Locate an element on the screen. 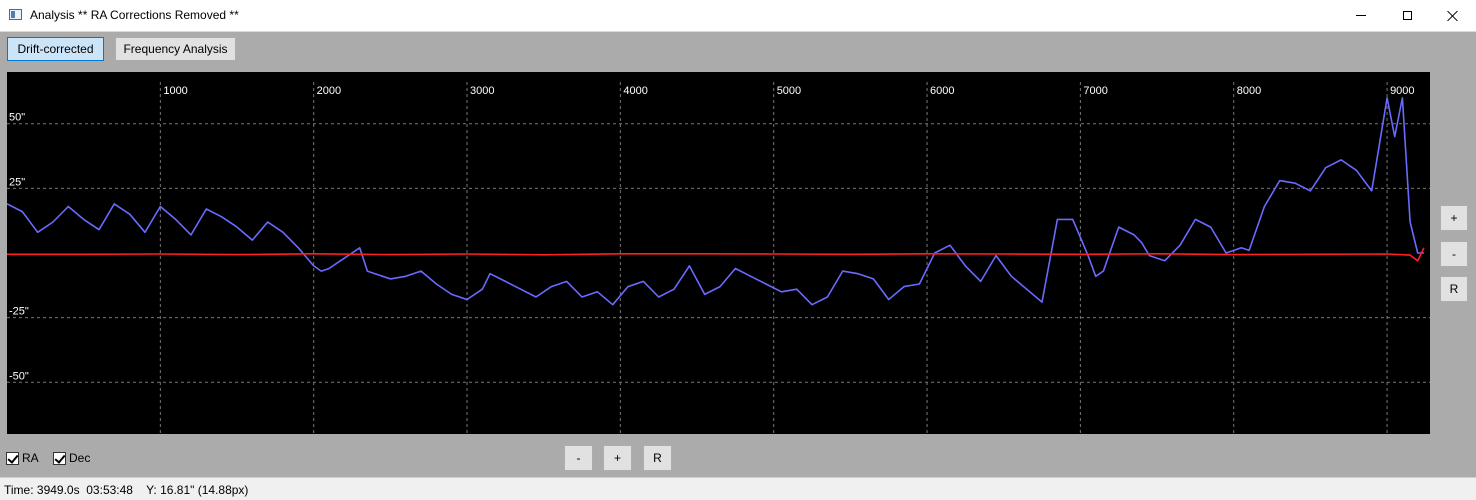 The width and height of the screenshot is (1476, 500). ra-checkbox-label: RA is located at coordinates (30, 458).